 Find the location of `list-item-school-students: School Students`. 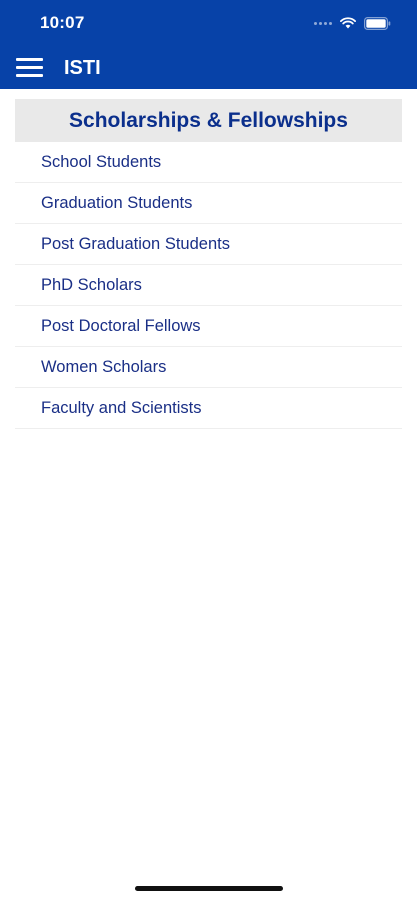

list-item-school-students: School Students is located at coordinates (208, 162).